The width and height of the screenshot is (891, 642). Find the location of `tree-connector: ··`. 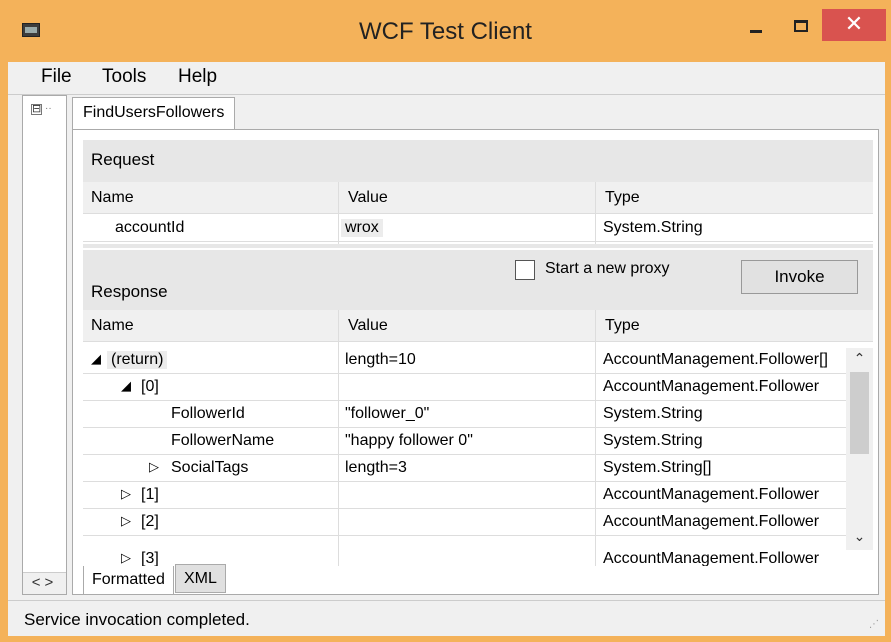

tree-connector: ·· is located at coordinates (48, 108).